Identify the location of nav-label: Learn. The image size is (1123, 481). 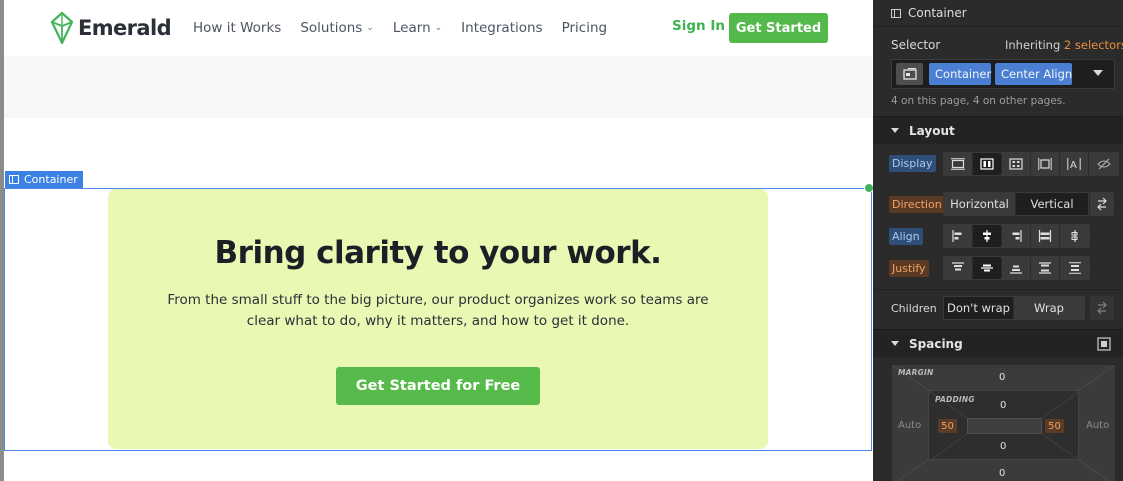
(411, 28).